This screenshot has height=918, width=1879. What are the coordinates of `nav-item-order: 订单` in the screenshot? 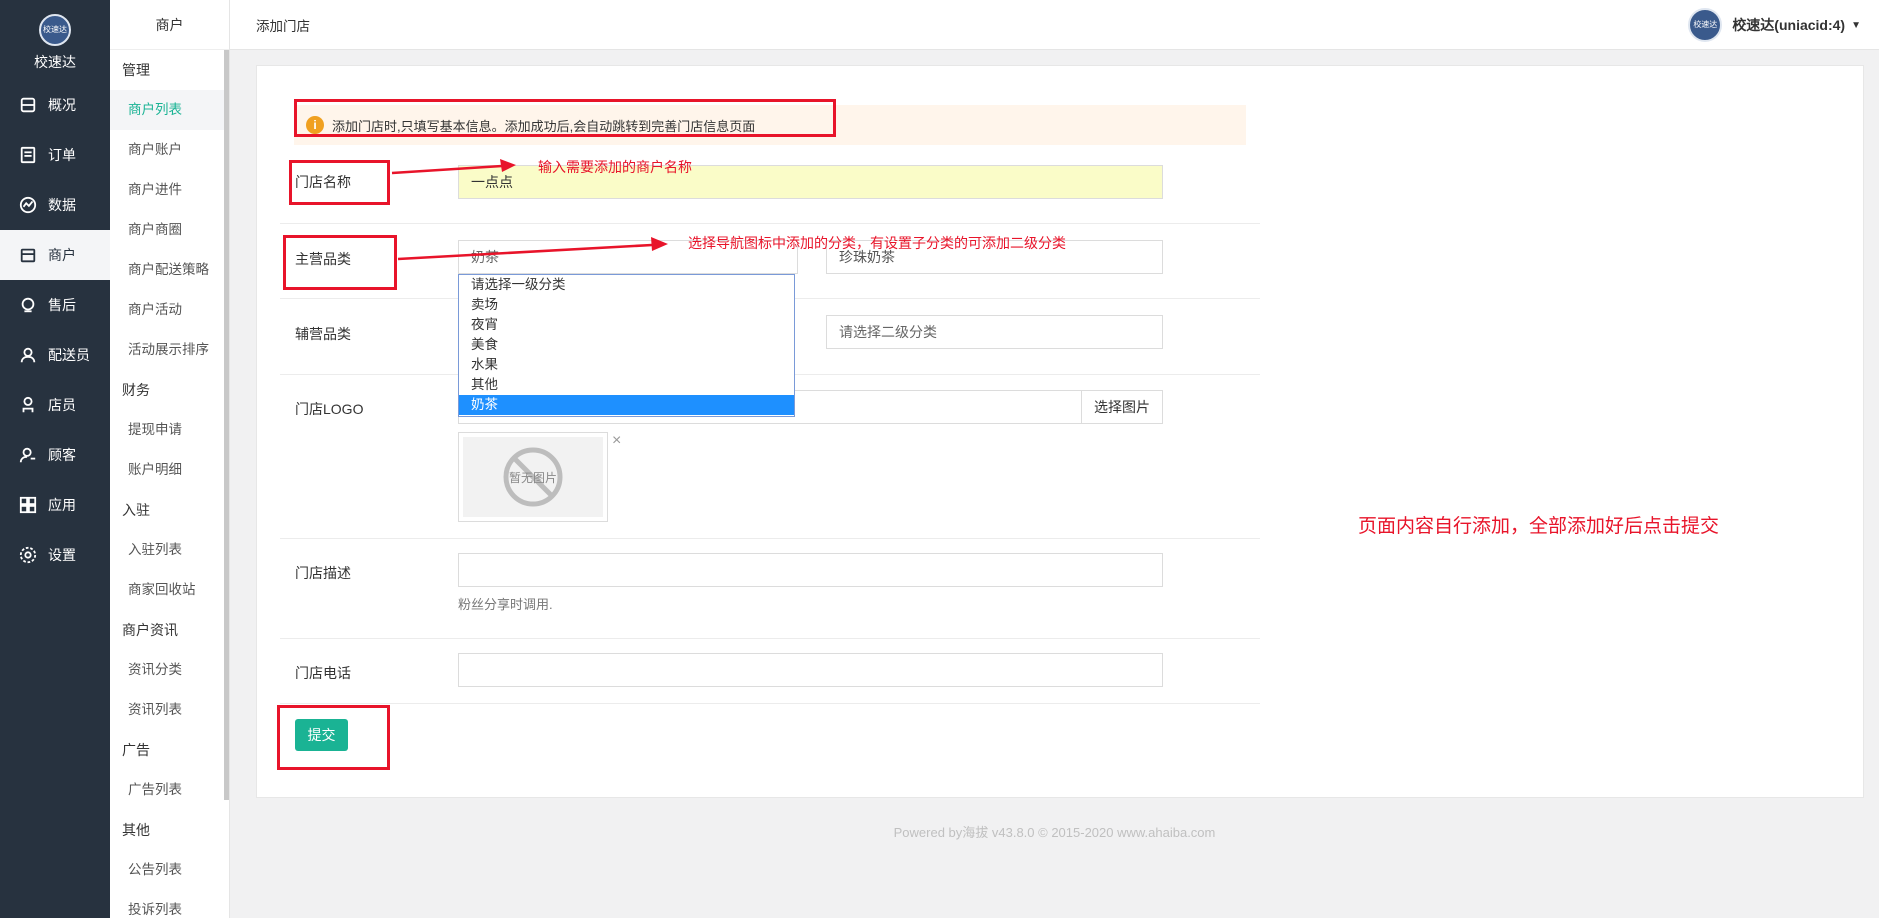 It's located at (55, 155).